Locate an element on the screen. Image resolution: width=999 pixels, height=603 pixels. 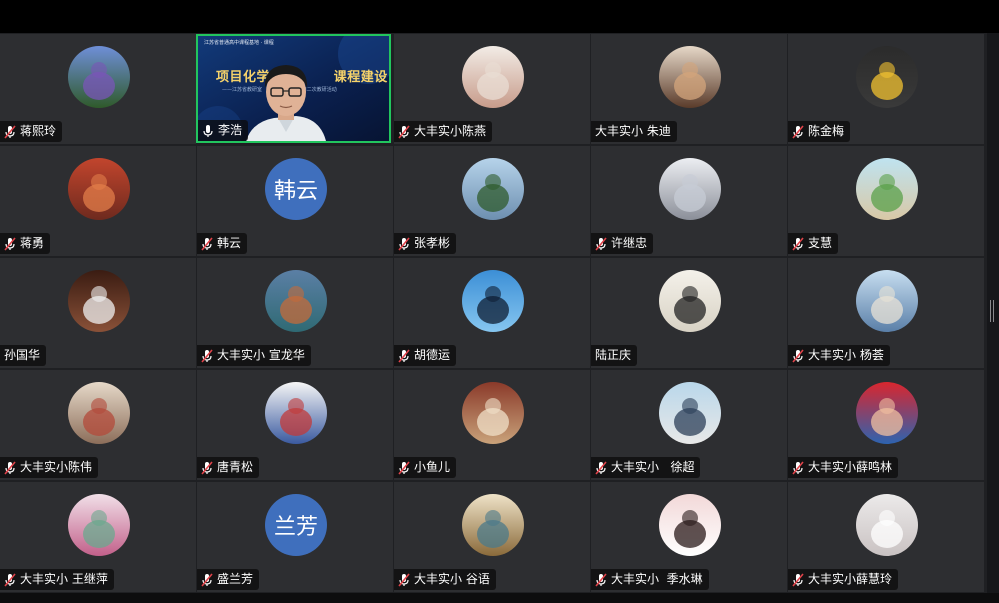
participant-tile: 许继忠 is located at coordinates (689, 201).